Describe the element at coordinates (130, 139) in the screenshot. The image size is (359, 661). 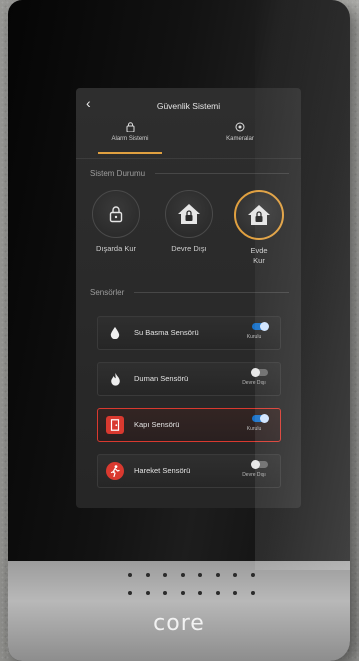
I see `tab-label: Alarm Sistemi` at that location.